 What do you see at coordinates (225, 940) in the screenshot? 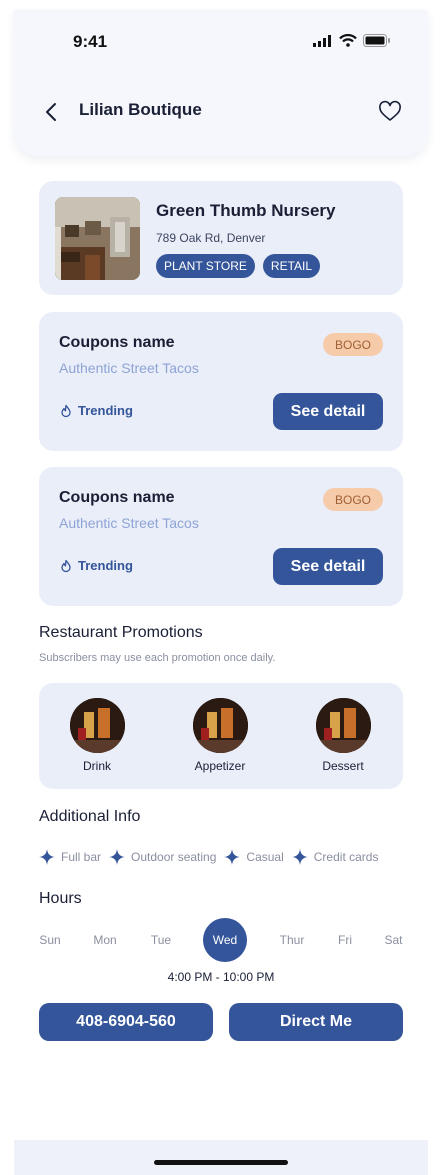
I see `day-wed-selected: Wed` at bounding box center [225, 940].